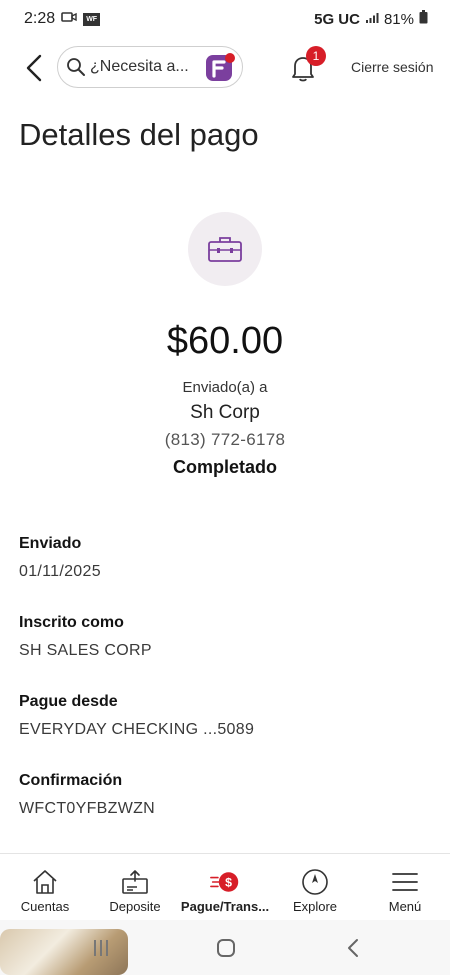  I want to click on search-icon, so click(76, 67).